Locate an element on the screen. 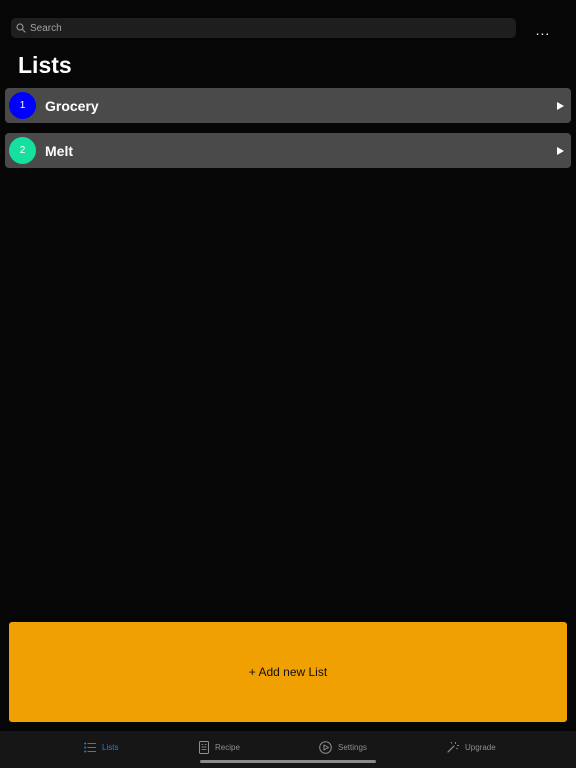 The height and width of the screenshot is (768, 576). search-input is located at coordinates (271, 28).